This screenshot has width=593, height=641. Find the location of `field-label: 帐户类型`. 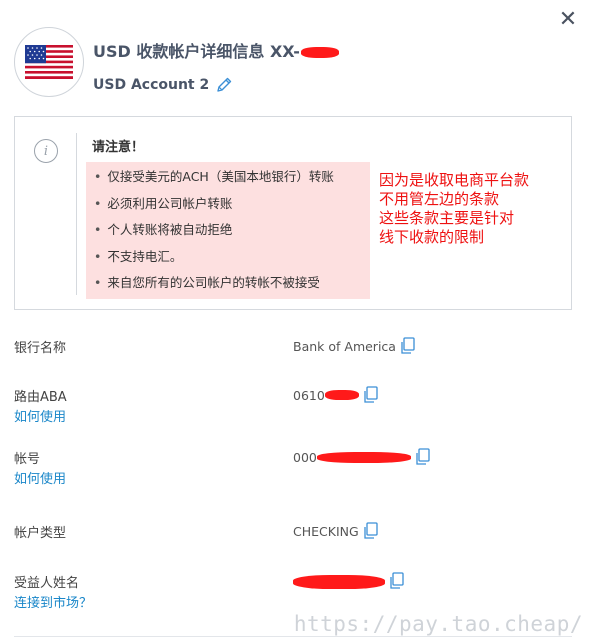

field-label: 帐户类型 is located at coordinates (40, 533).